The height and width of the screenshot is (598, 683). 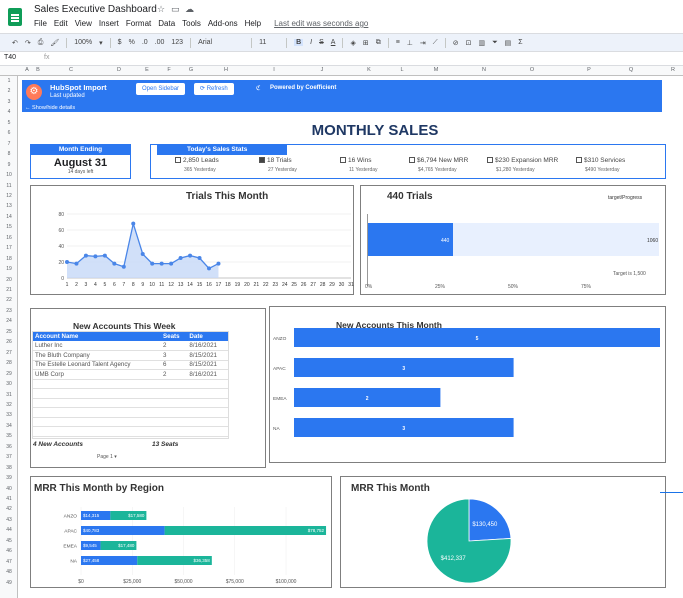 What do you see at coordinates (177, 42) in the screenshot?
I see `more-formats-button: 123` at bounding box center [177, 42].